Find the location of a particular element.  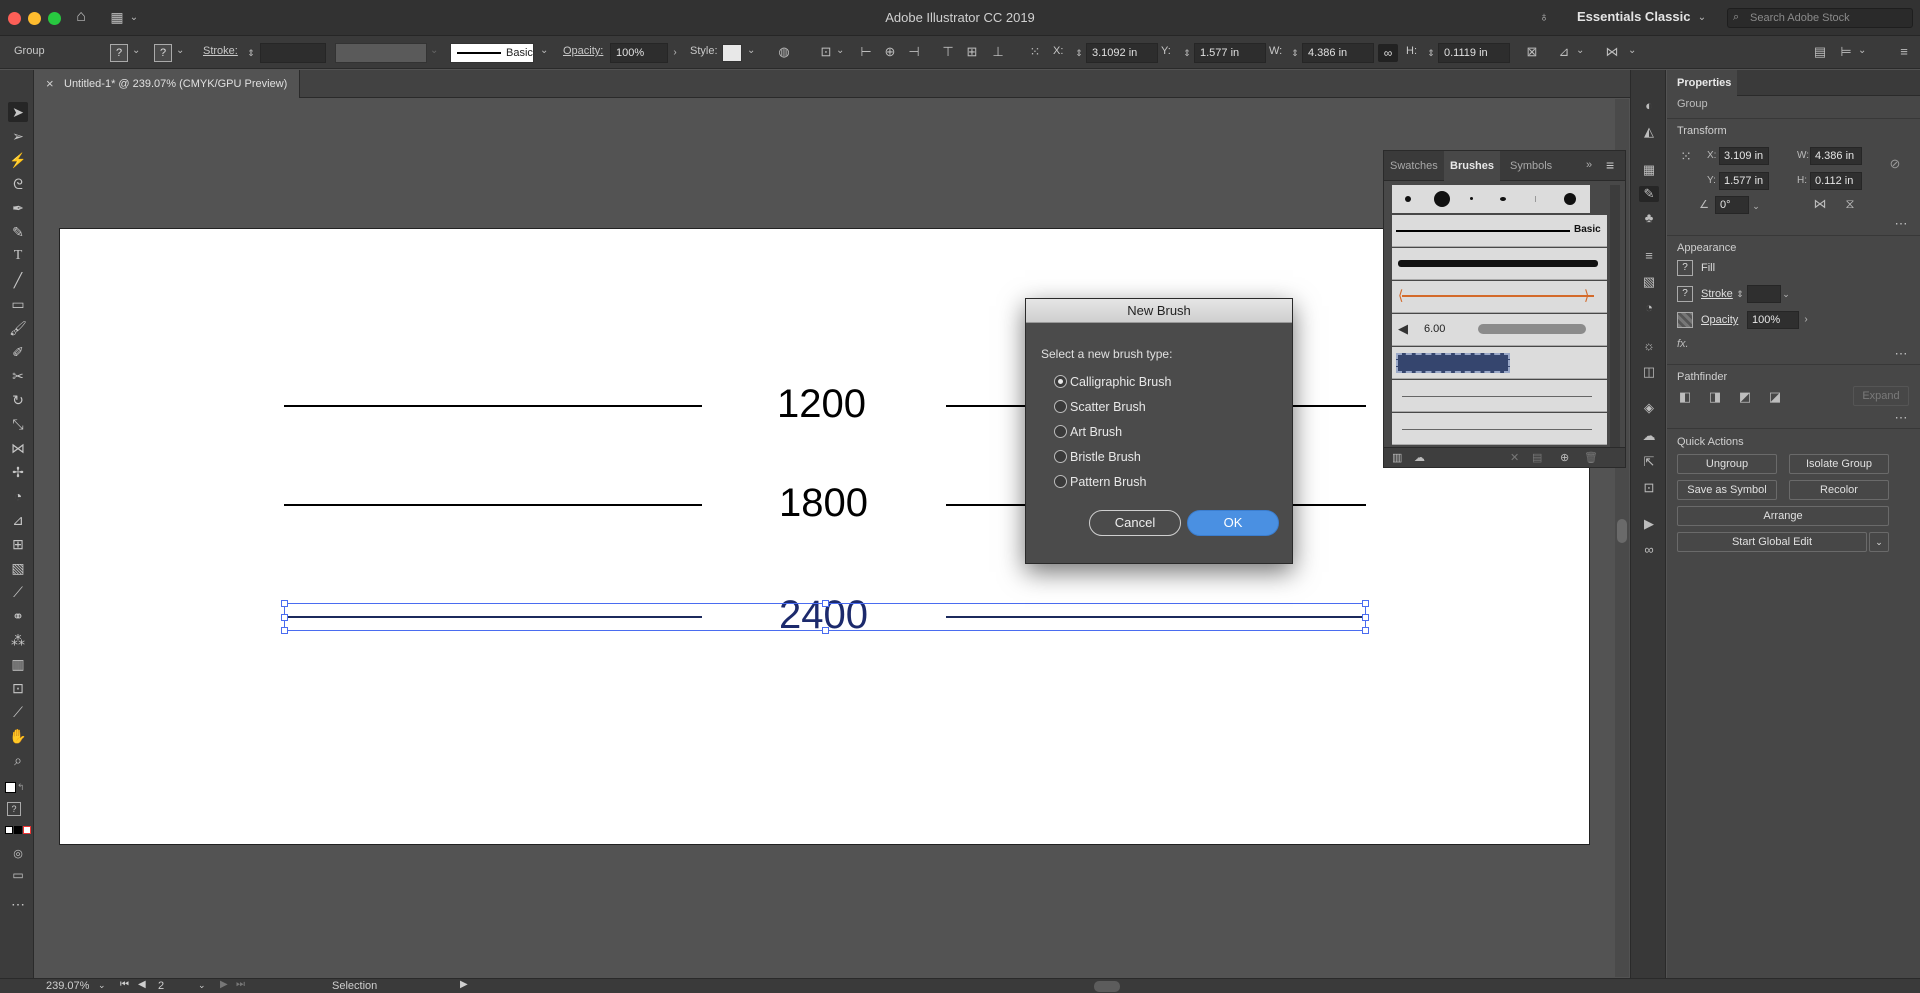

transform-y-field: 1.577 in is located at coordinates (1744, 181).